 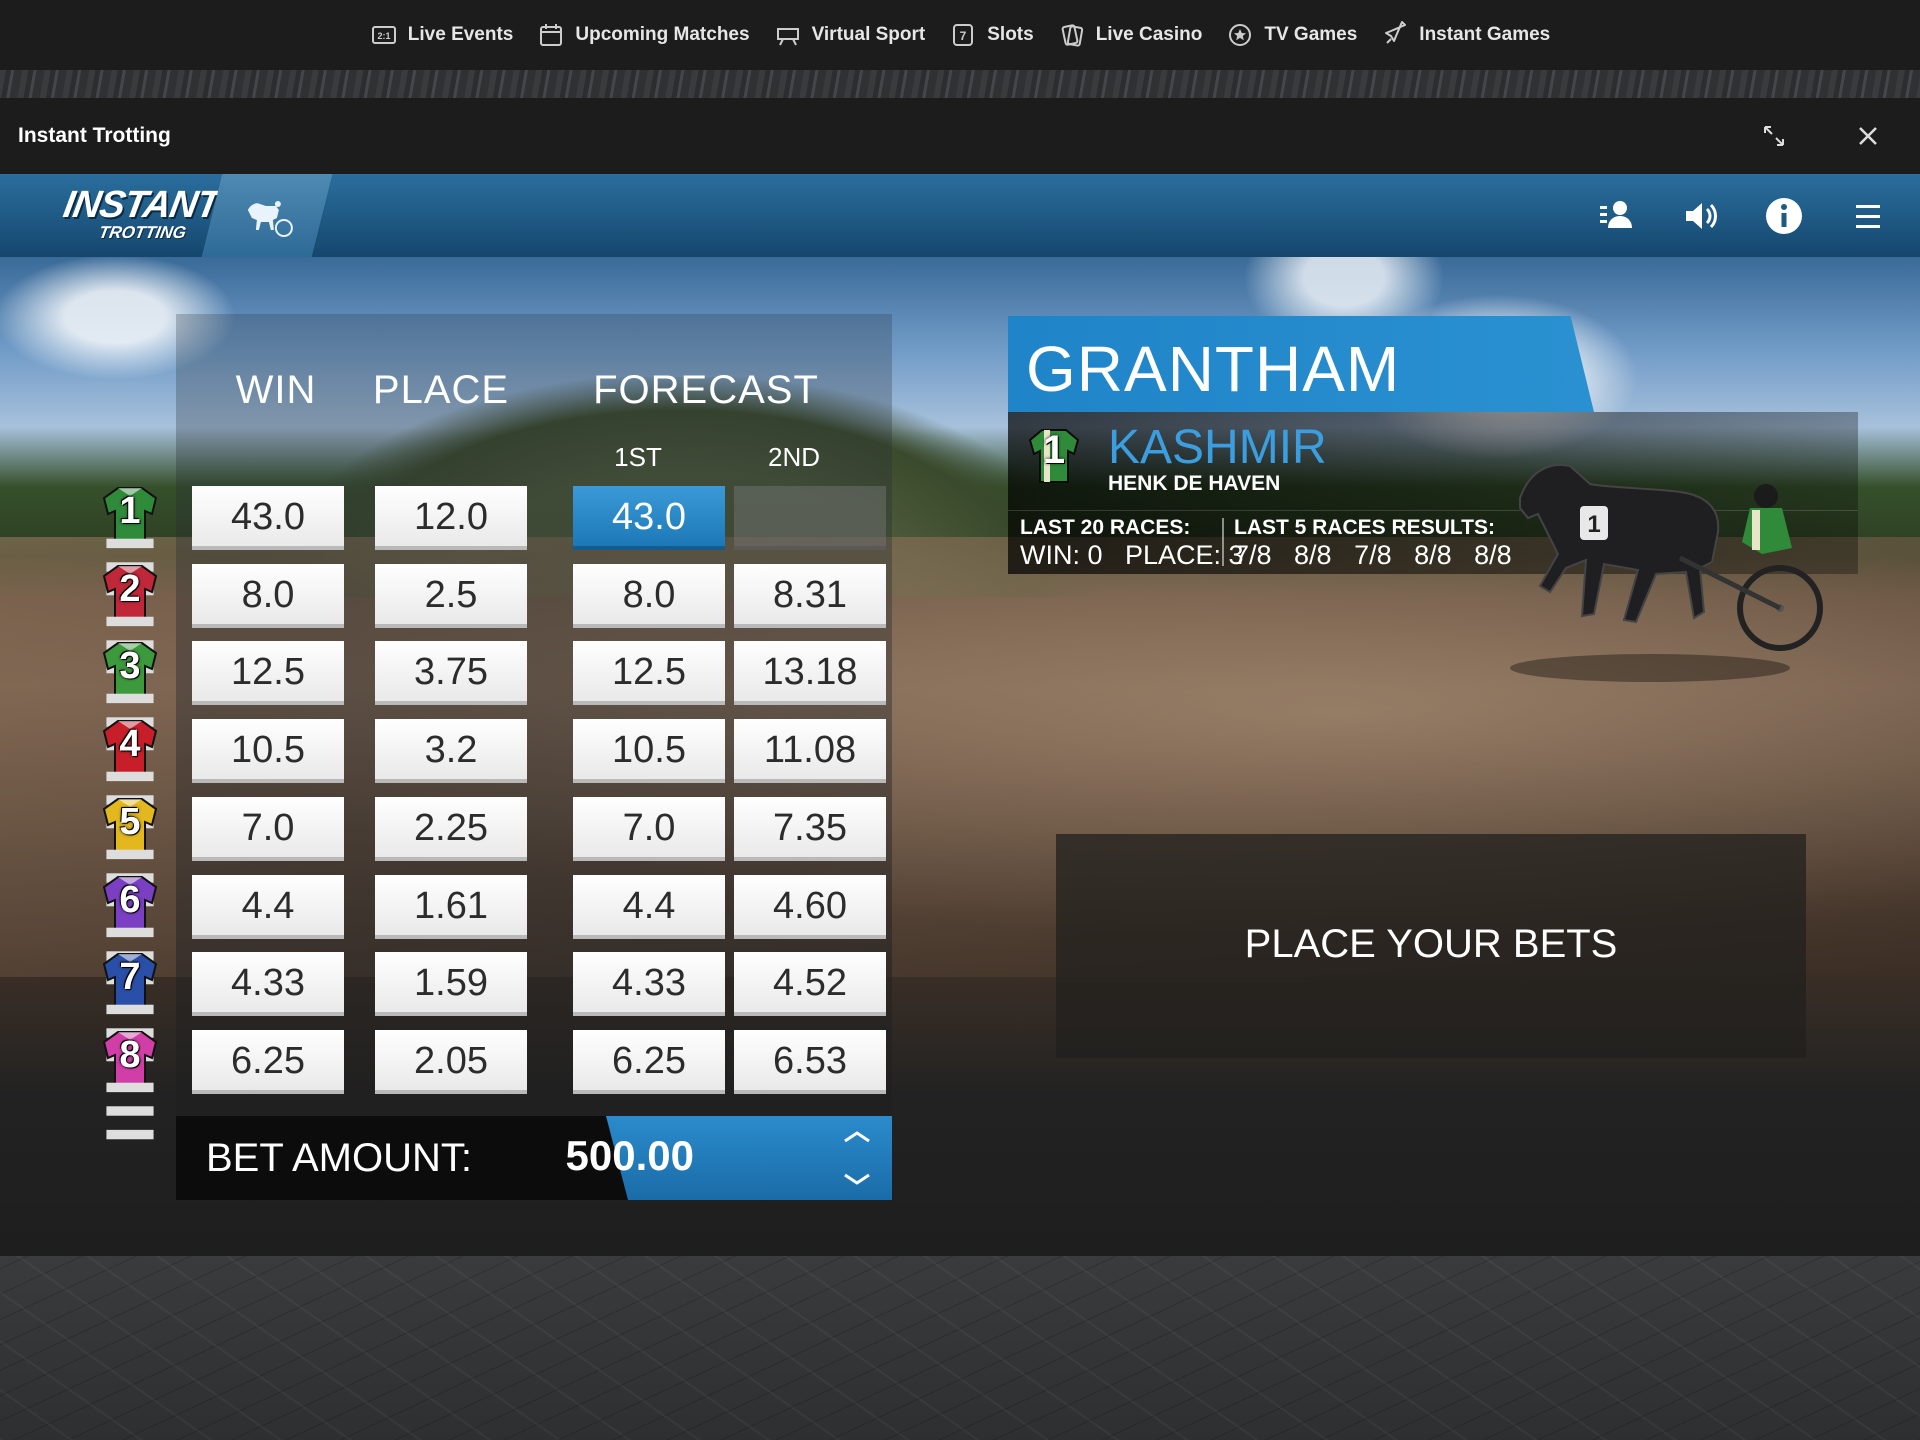 I want to click on expand-button, so click(x=1774, y=136).